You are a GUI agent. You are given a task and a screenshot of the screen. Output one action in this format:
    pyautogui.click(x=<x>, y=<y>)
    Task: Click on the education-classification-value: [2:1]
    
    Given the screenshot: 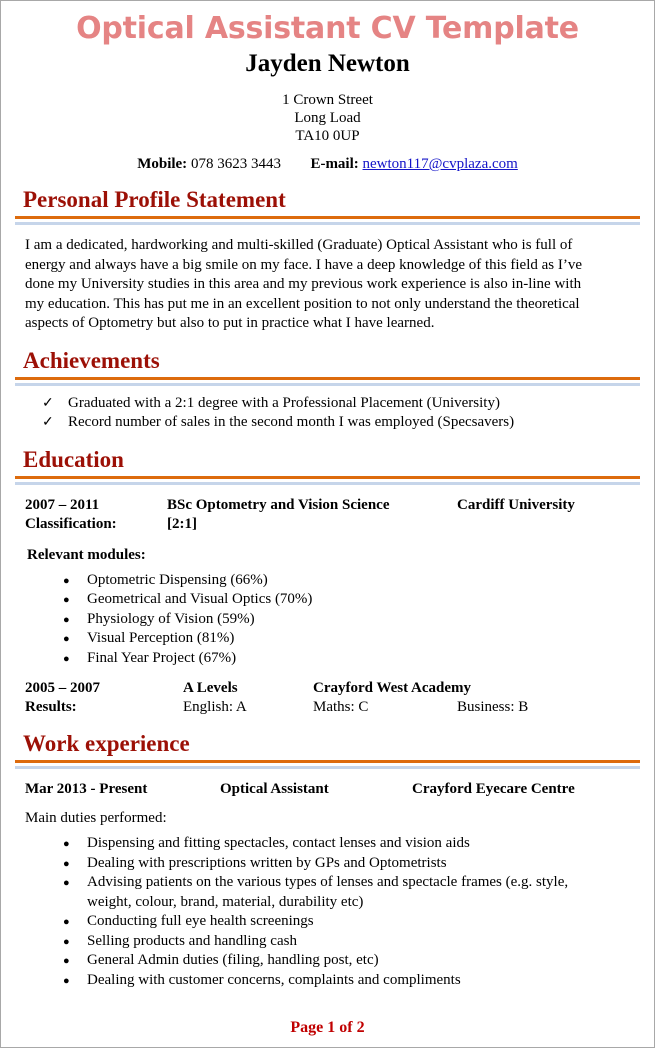 What is the action you would take?
    pyautogui.click(x=182, y=523)
    